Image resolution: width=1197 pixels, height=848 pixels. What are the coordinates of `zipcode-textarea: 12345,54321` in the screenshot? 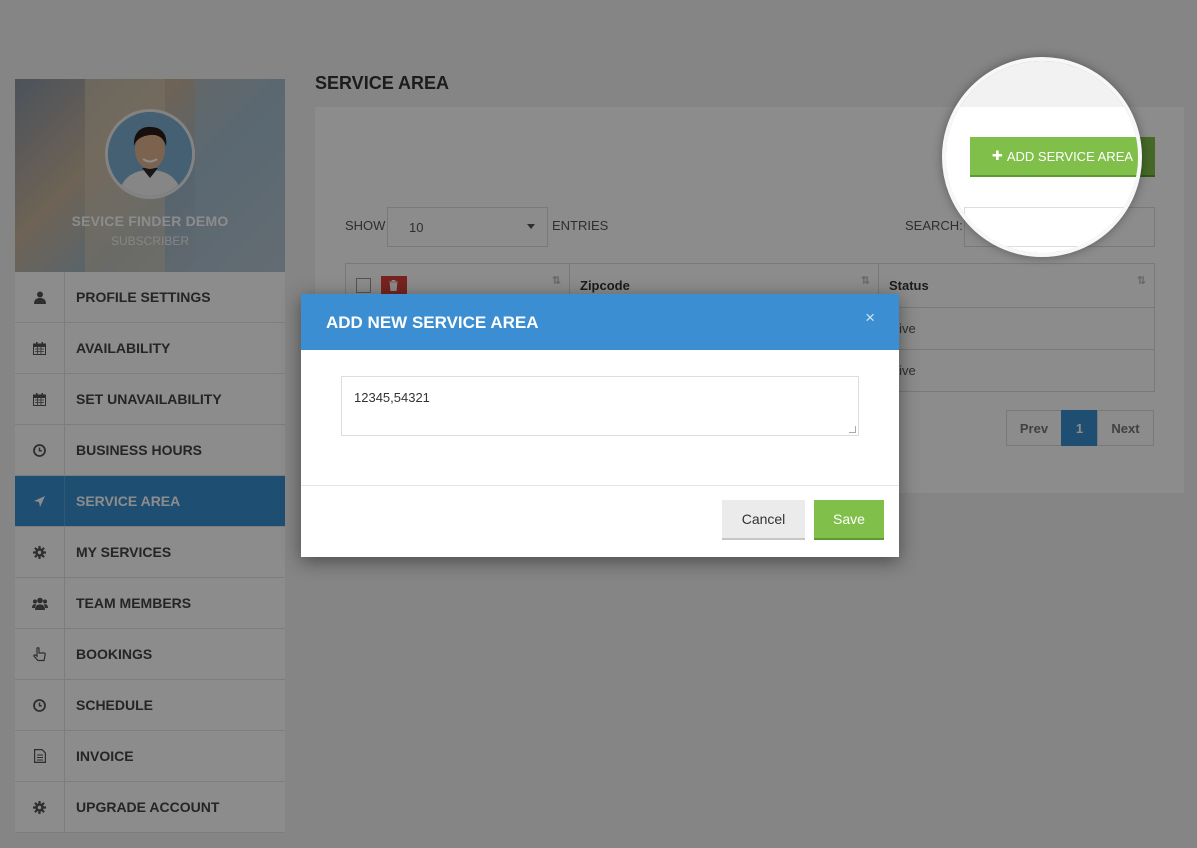 It's located at (600, 406).